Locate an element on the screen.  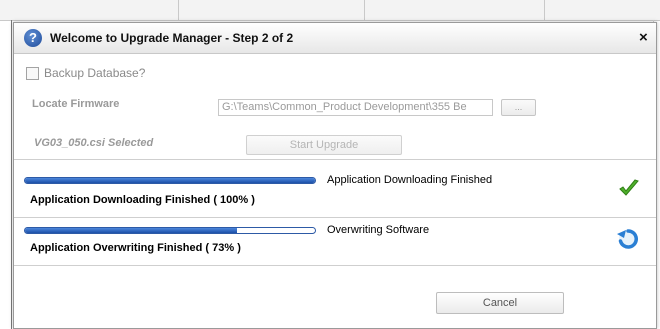
download-progress-fill is located at coordinates (170, 180).